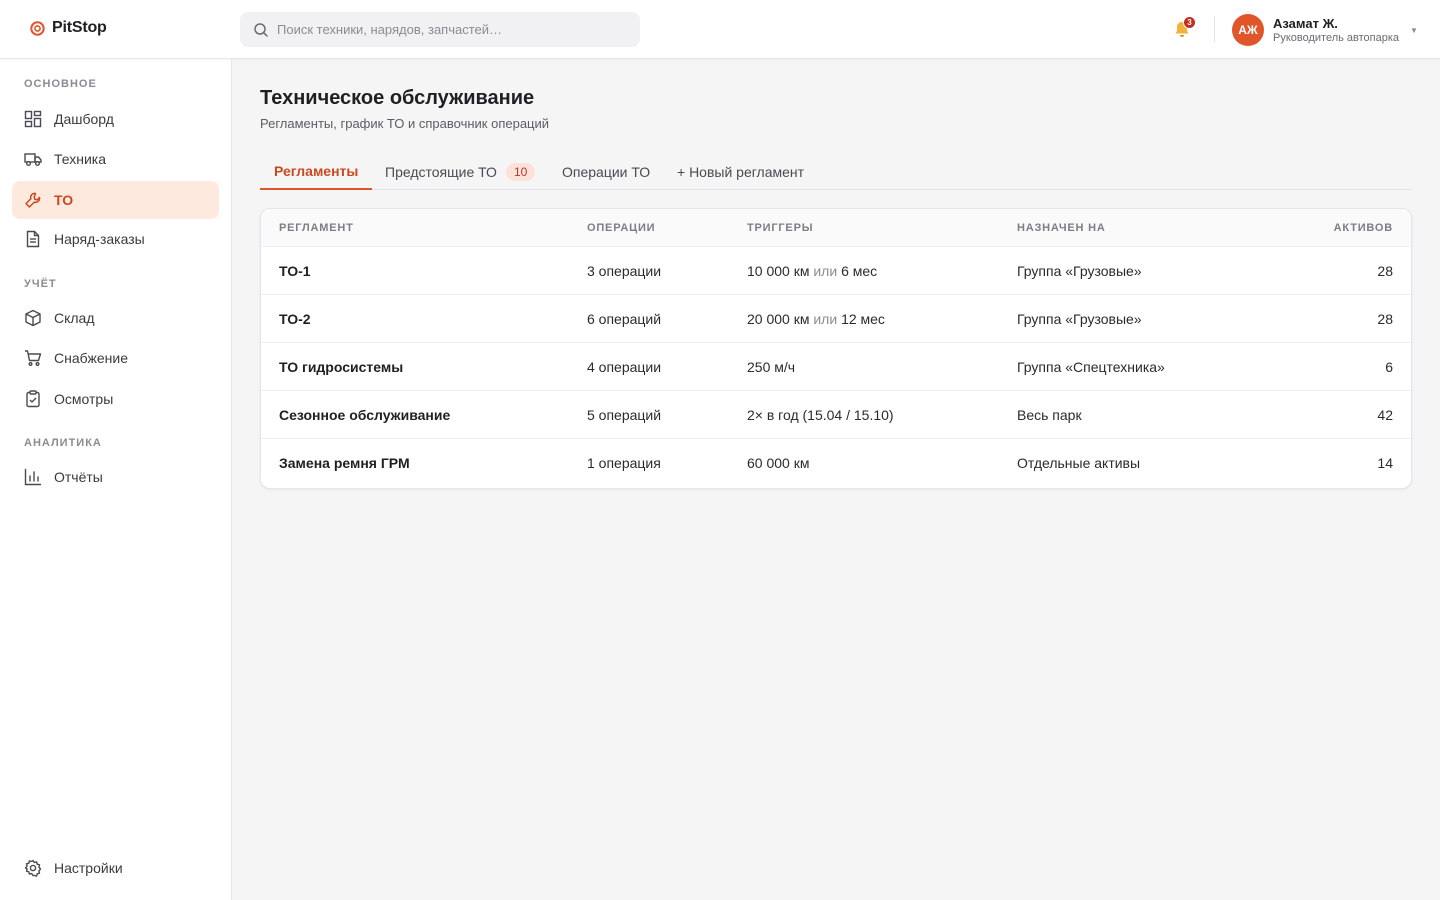 The width and height of the screenshot is (1440, 900). I want to click on column-header: ОПЕРАЦИИ, so click(621, 228).